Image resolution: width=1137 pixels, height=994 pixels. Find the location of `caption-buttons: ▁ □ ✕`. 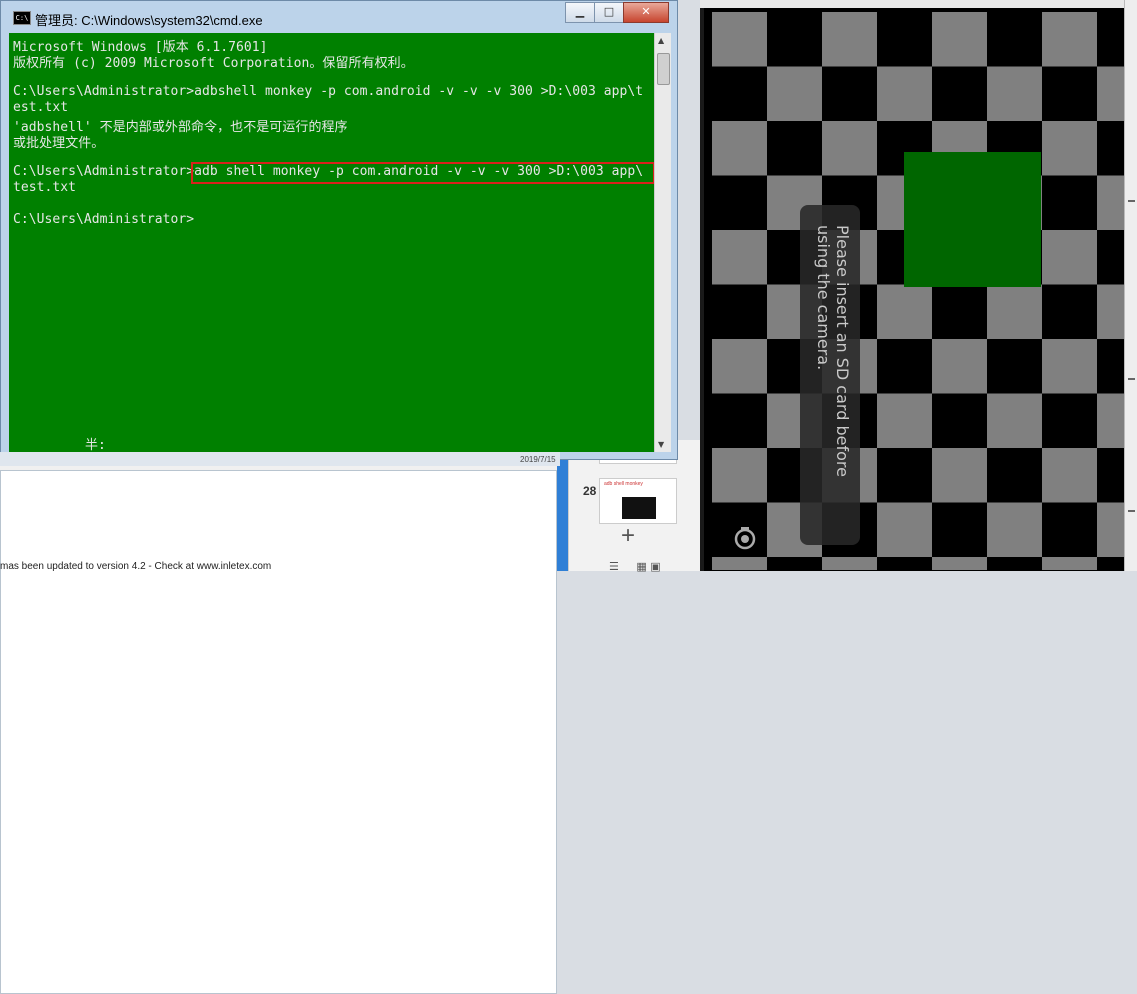

caption-buttons: ▁ □ ✕ is located at coordinates (617, 12).